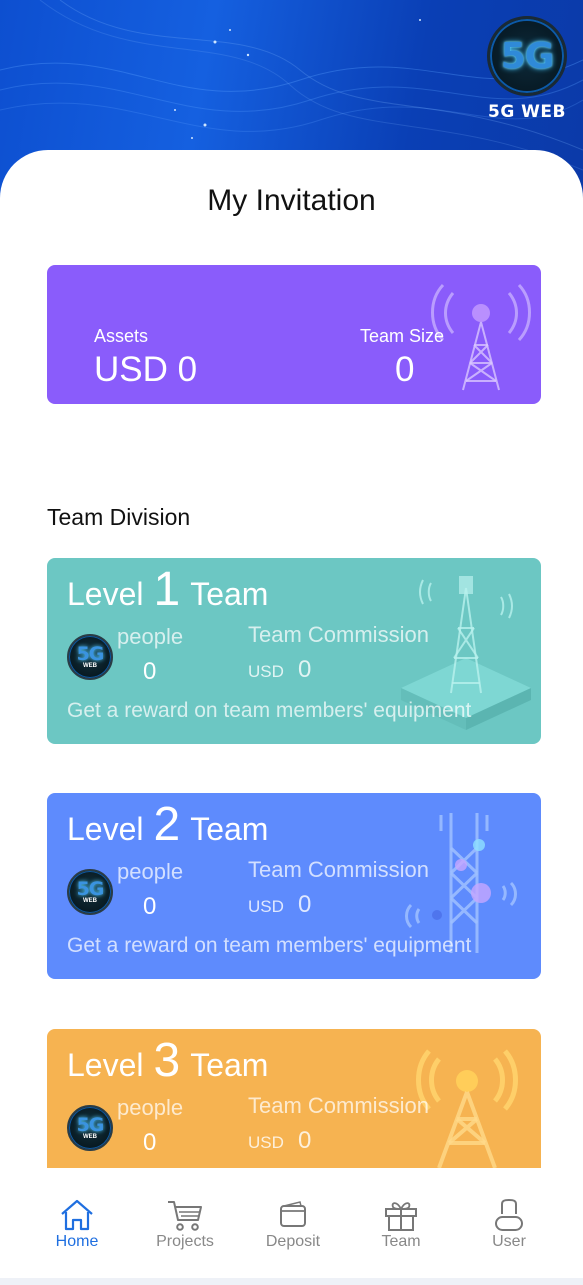 This screenshot has width=583, height=1285. I want to click on level-title: Level 2 Team, so click(168, 824).